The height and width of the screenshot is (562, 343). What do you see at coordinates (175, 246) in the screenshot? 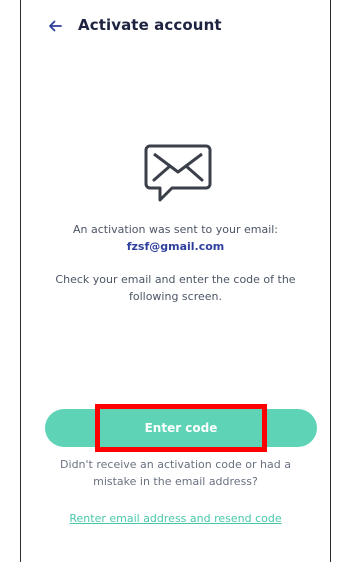
I see `email-address: fzsf@gmail.com` at bounding box center [175, 246].